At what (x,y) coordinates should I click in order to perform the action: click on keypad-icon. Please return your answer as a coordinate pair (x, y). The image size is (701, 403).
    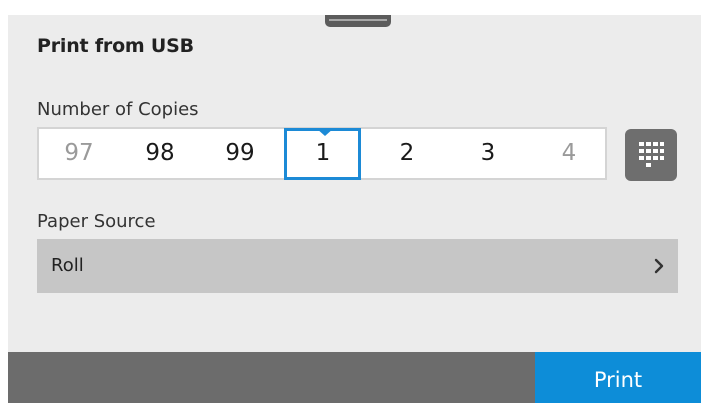
    Looking at the image, I should click on (651, 154).